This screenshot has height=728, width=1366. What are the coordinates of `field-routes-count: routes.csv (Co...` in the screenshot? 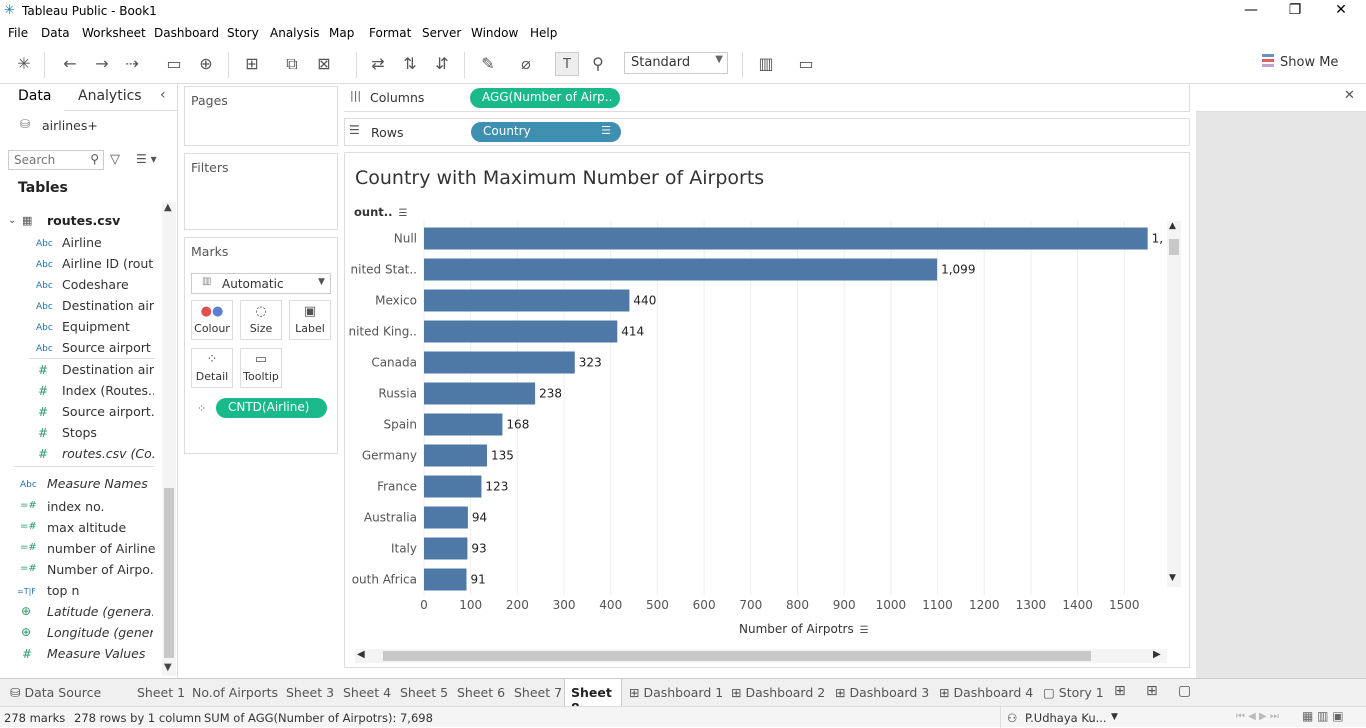 It's located at (108, 453).